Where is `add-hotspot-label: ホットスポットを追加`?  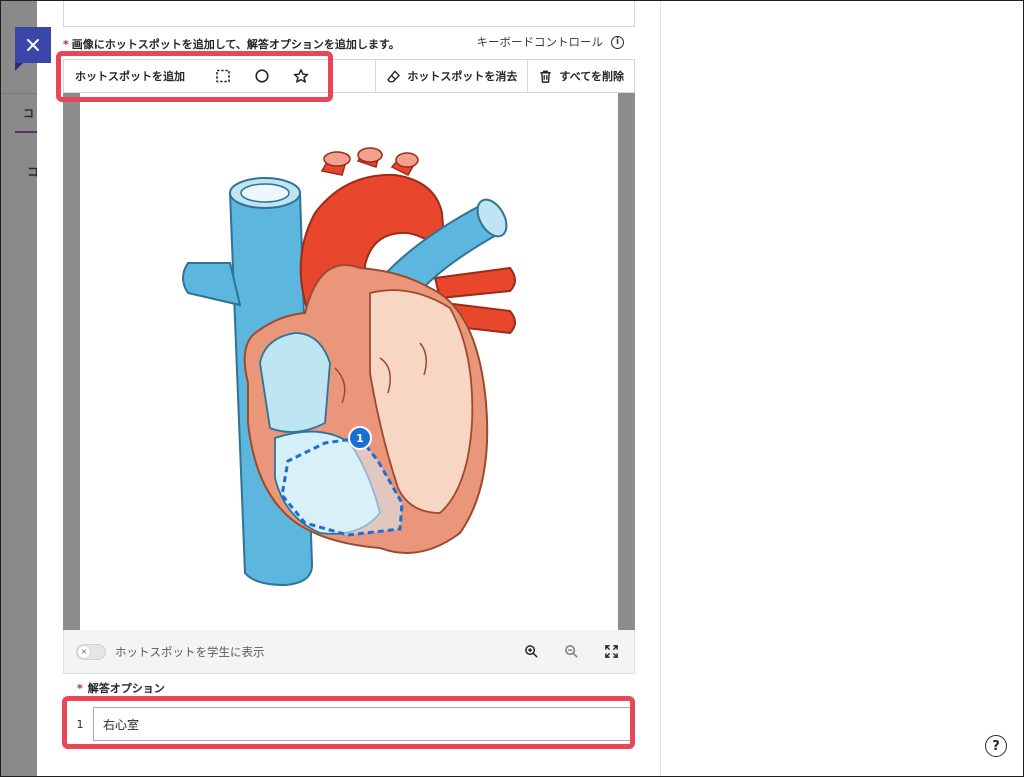
add-hotspot-label: ホットスポットを追加 is located at coordinates (130, 76).